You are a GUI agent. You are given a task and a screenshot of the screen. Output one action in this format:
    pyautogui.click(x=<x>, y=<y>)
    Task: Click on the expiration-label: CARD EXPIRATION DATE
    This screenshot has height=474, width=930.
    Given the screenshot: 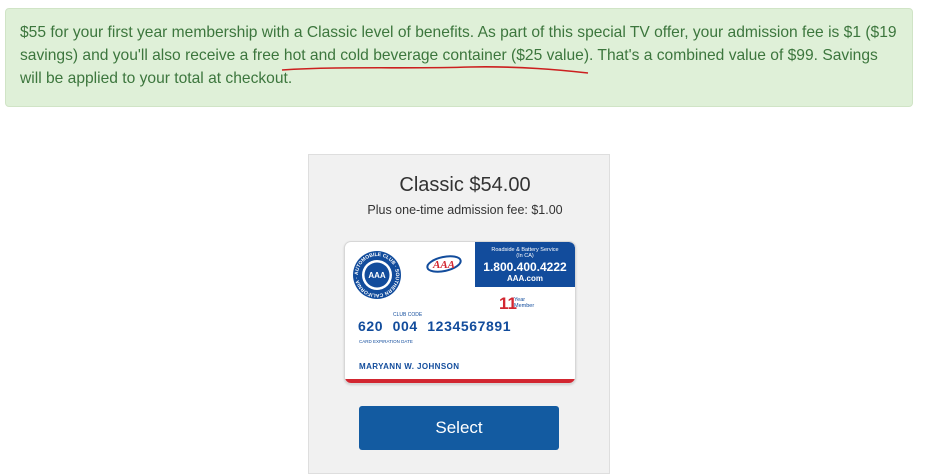 What is the action you would take?
    pyautogui.click(x=386, y=341)
    